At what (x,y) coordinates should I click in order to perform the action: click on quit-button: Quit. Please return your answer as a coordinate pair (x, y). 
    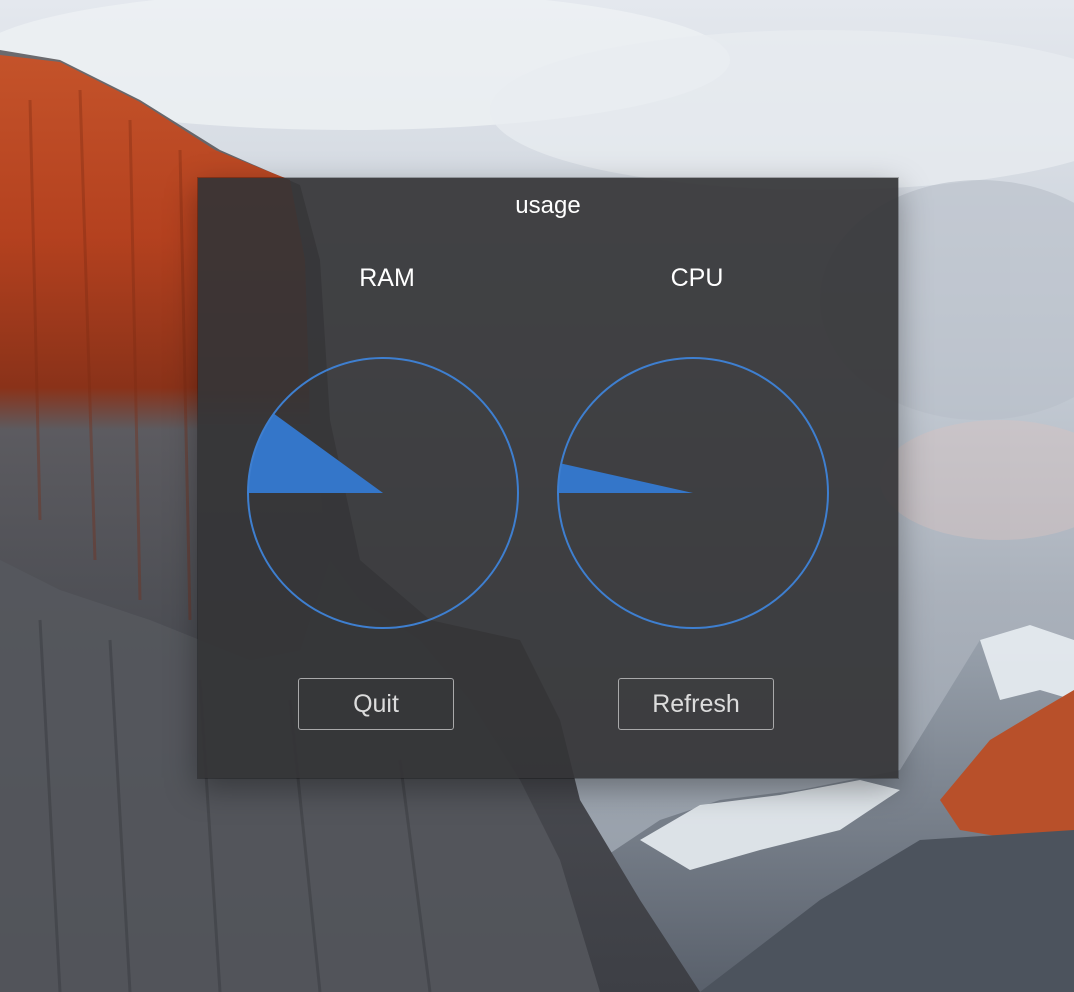
    Looking at the image, I should click on (376, 704).